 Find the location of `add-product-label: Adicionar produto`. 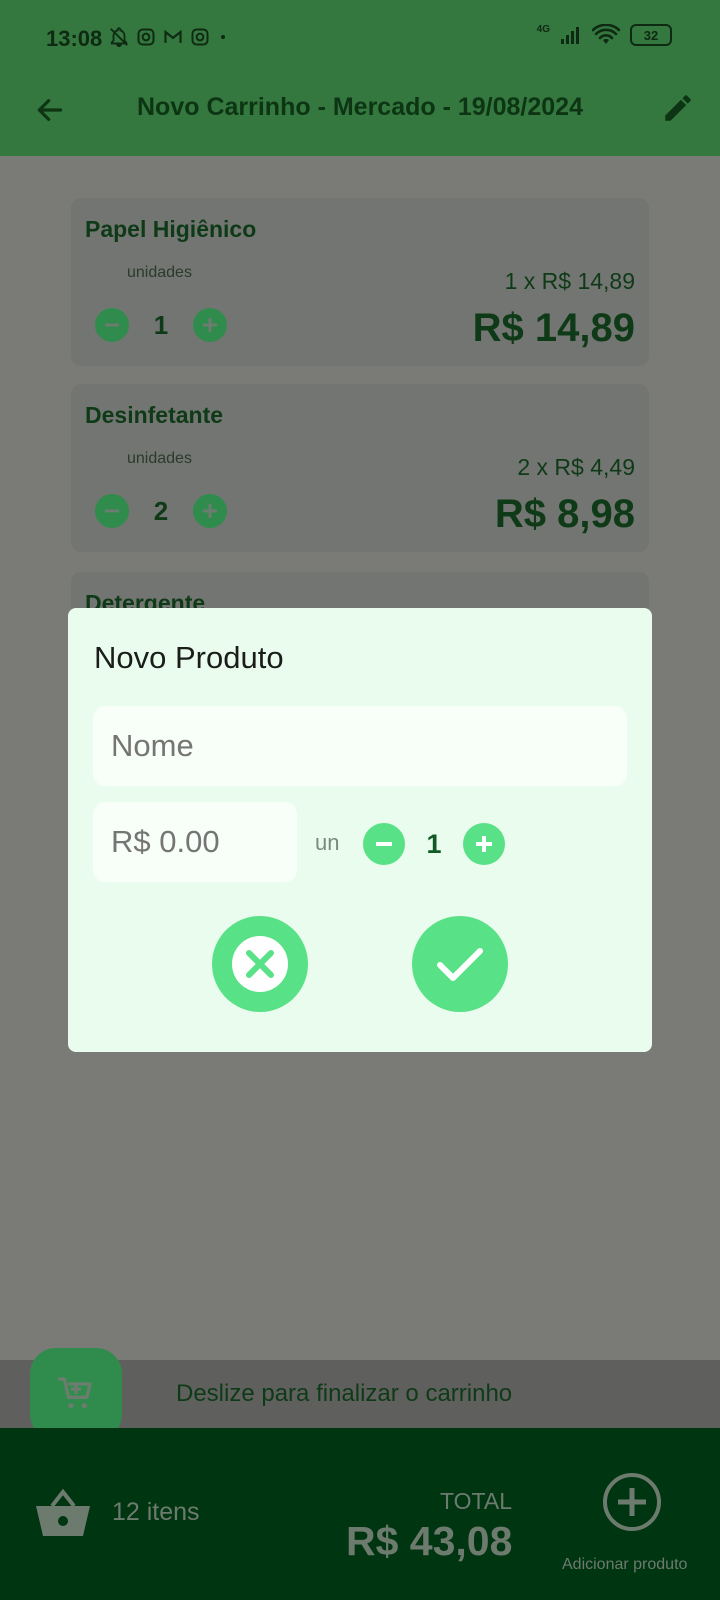

add-product-label: Adicionar produto is located at coordinates (625, 1564).